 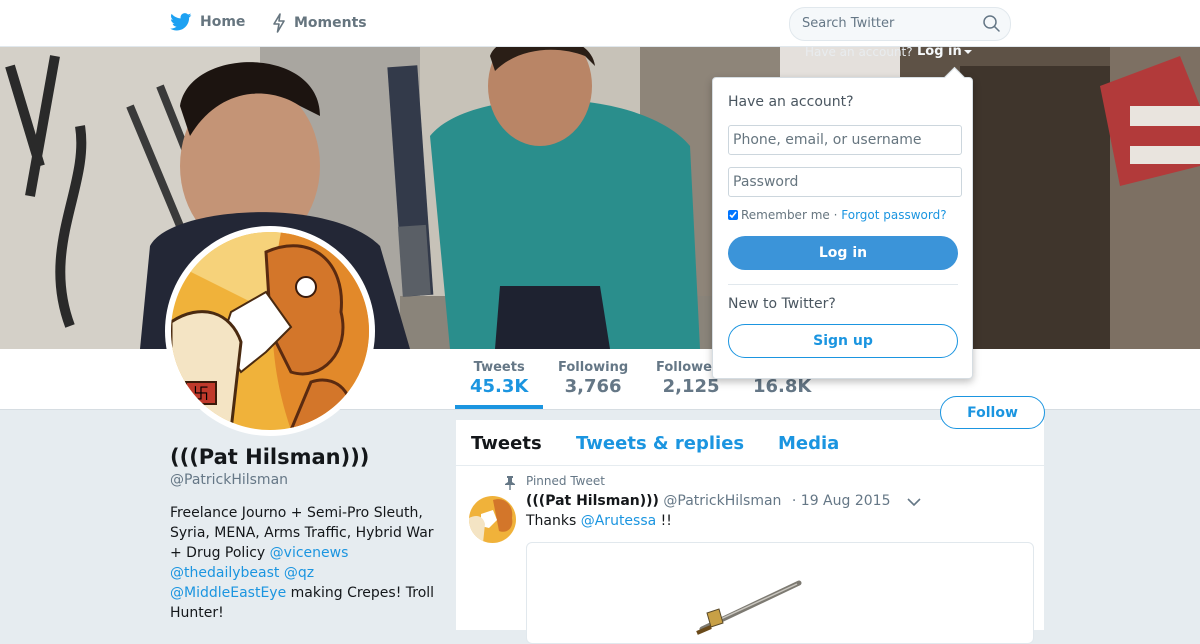 I want to click on username-field, so click(x=845, y=140).